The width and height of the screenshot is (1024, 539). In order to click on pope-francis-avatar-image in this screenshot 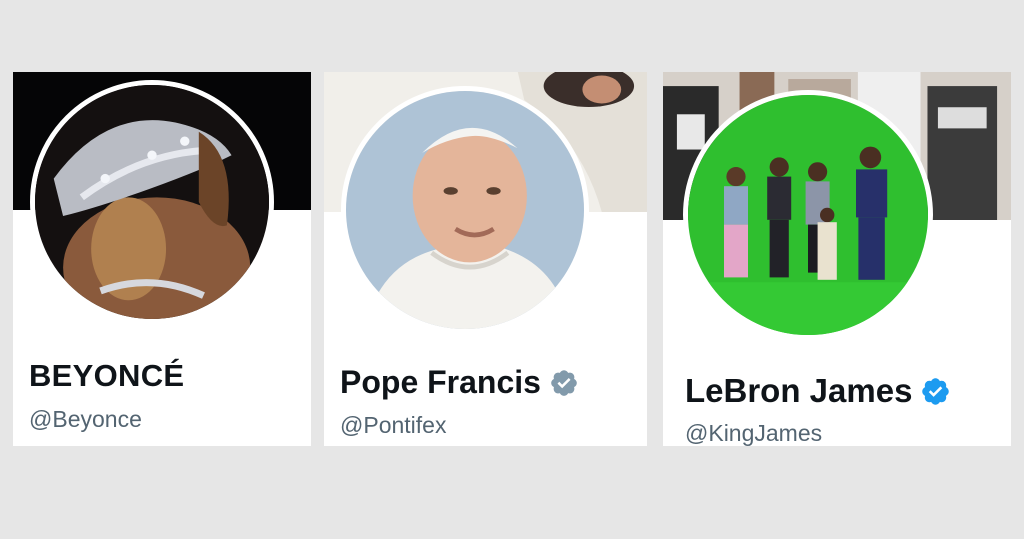, I will do `click(465, 210)`.